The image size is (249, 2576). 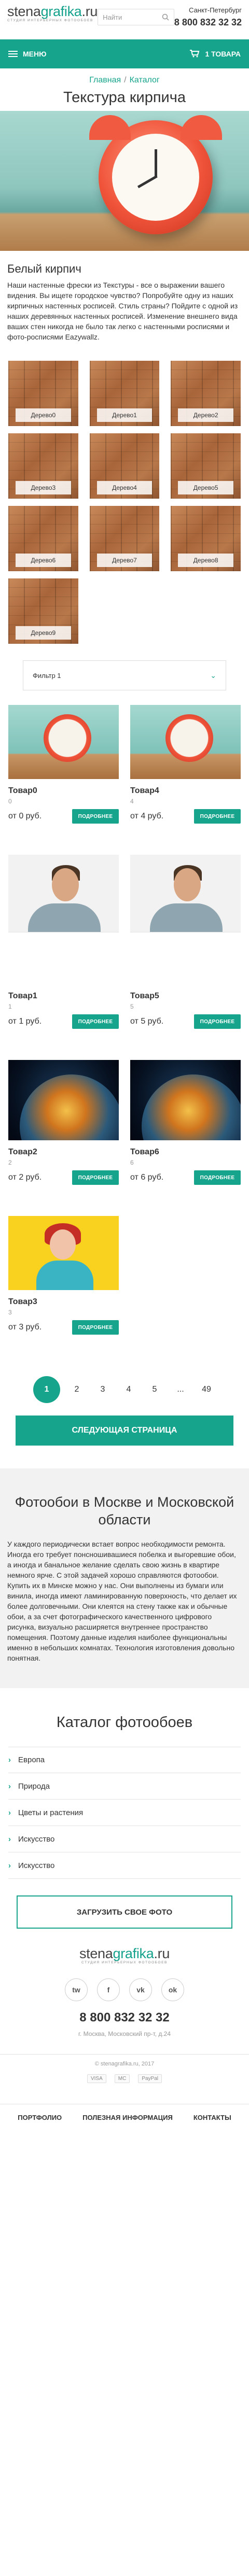 What do you see at coordinates (201, 127) in the screenshot?
I see `clock-bell-right` at bounding box center [201, 127].